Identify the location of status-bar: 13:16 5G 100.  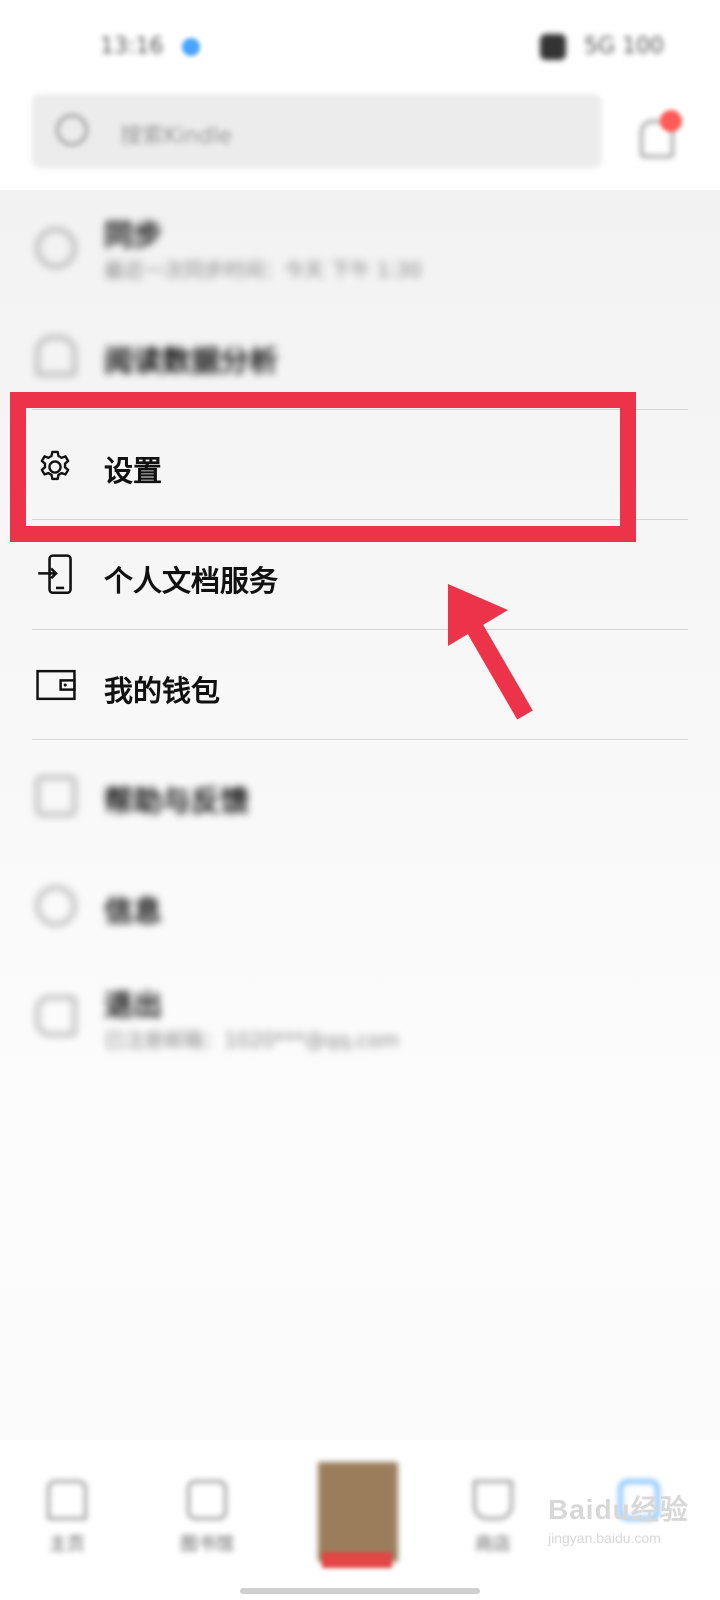
(360, 45).